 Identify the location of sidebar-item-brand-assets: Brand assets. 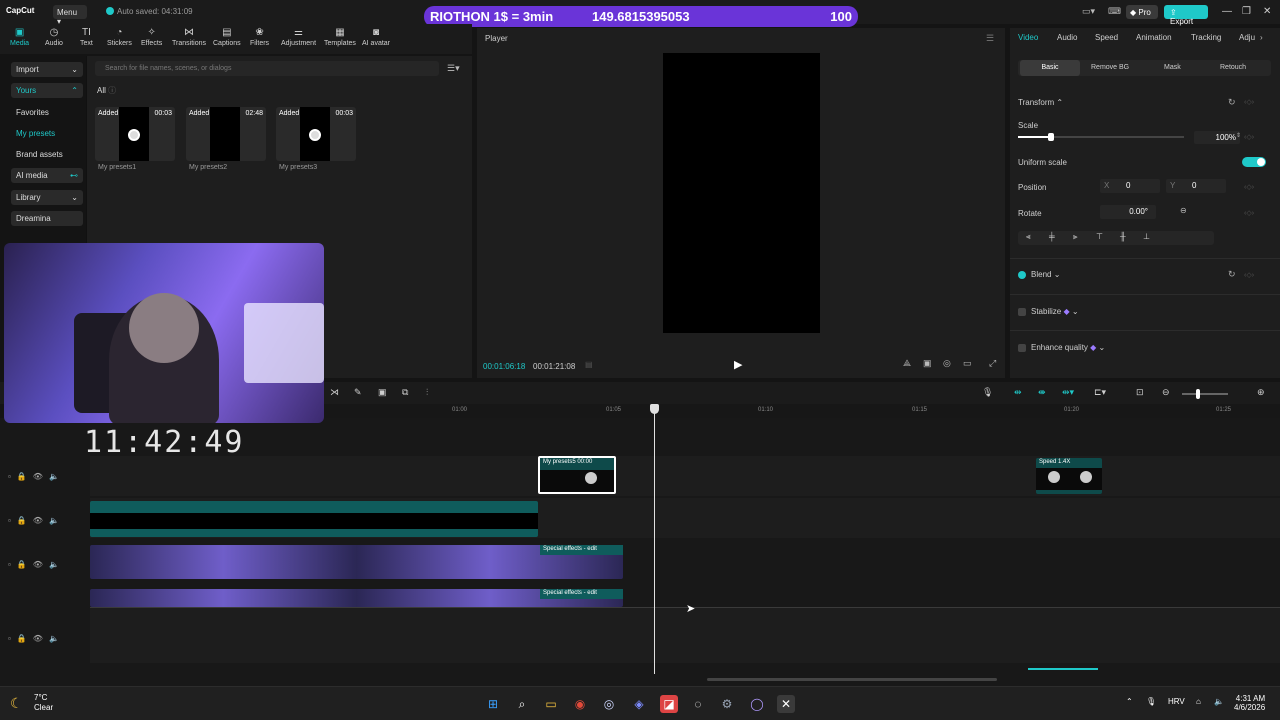
(47, 154).